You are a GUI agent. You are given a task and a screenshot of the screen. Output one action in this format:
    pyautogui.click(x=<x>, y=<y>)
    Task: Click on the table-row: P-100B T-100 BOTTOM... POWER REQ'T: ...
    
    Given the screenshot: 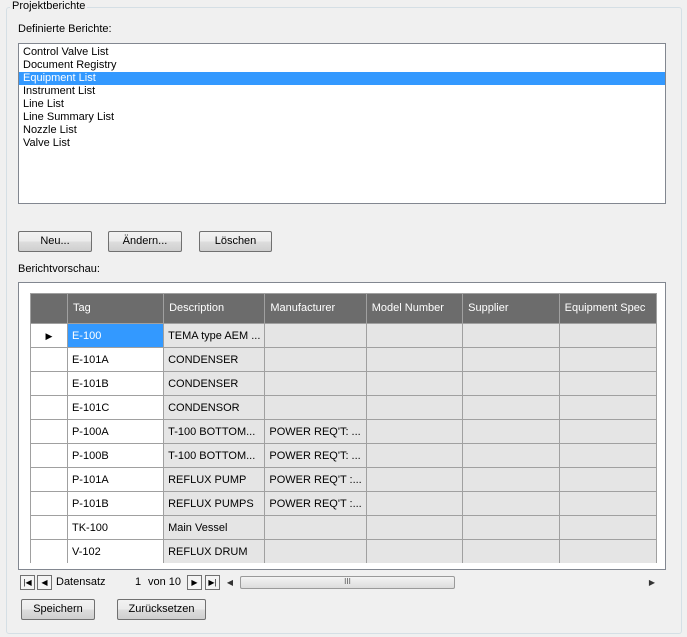 What is the action you would take?
    pyautogui.click(x=343, y=455)
    